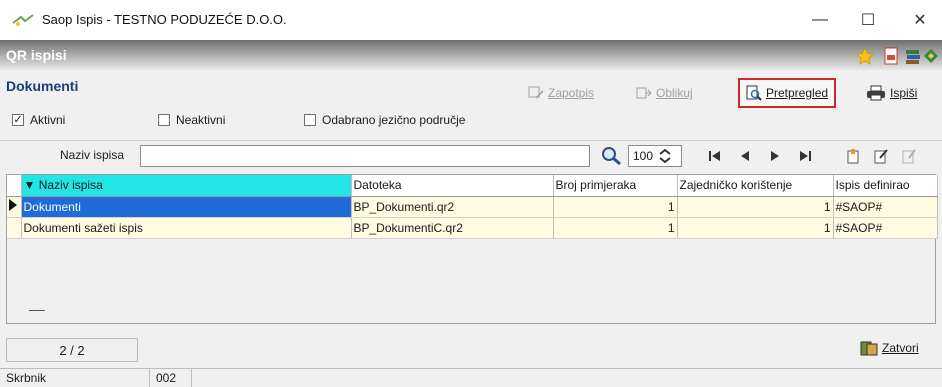 The image size is (942, 387). What do you see at coordinates (14, 186) in the screenshot?
I see `row-indicator-header` at bounding box center [14, 186].